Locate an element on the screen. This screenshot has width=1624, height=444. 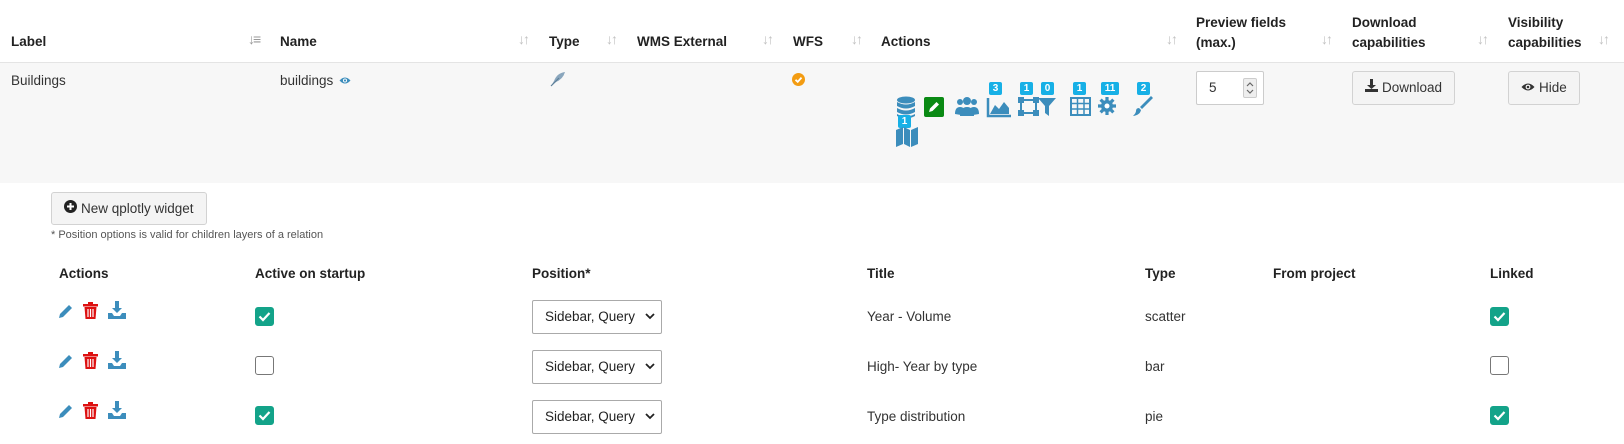
header-title: Title is located at coordinates (881, 273).